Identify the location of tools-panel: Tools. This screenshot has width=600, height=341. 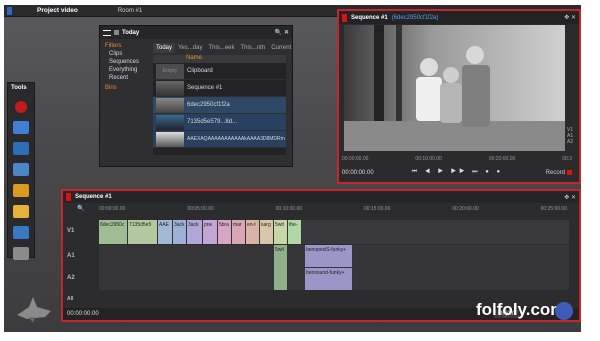
(21, 171).